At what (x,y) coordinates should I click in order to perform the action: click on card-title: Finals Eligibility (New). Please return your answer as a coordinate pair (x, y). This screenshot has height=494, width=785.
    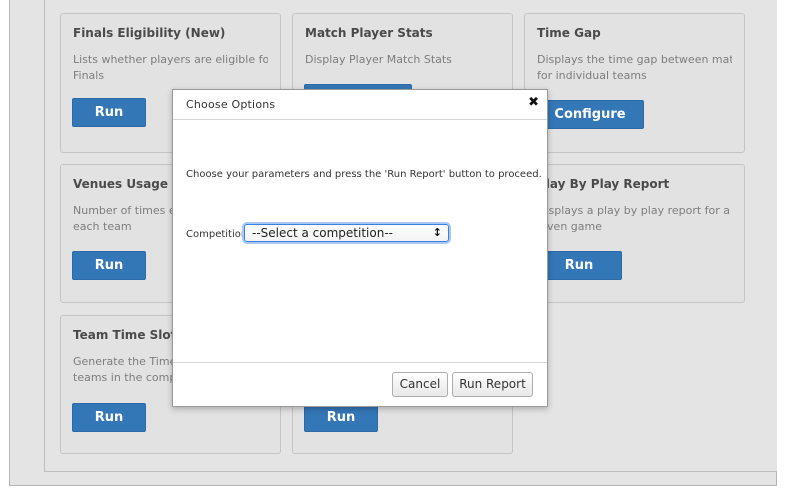
    Looking at the image, I should click on (149, 33).